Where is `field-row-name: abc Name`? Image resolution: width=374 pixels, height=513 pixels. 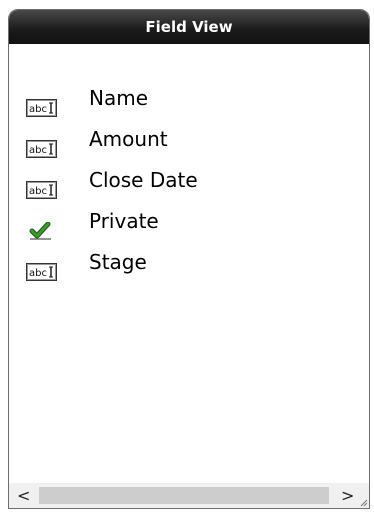
field-row-name: abc Name is located at coordinates (189, 108).